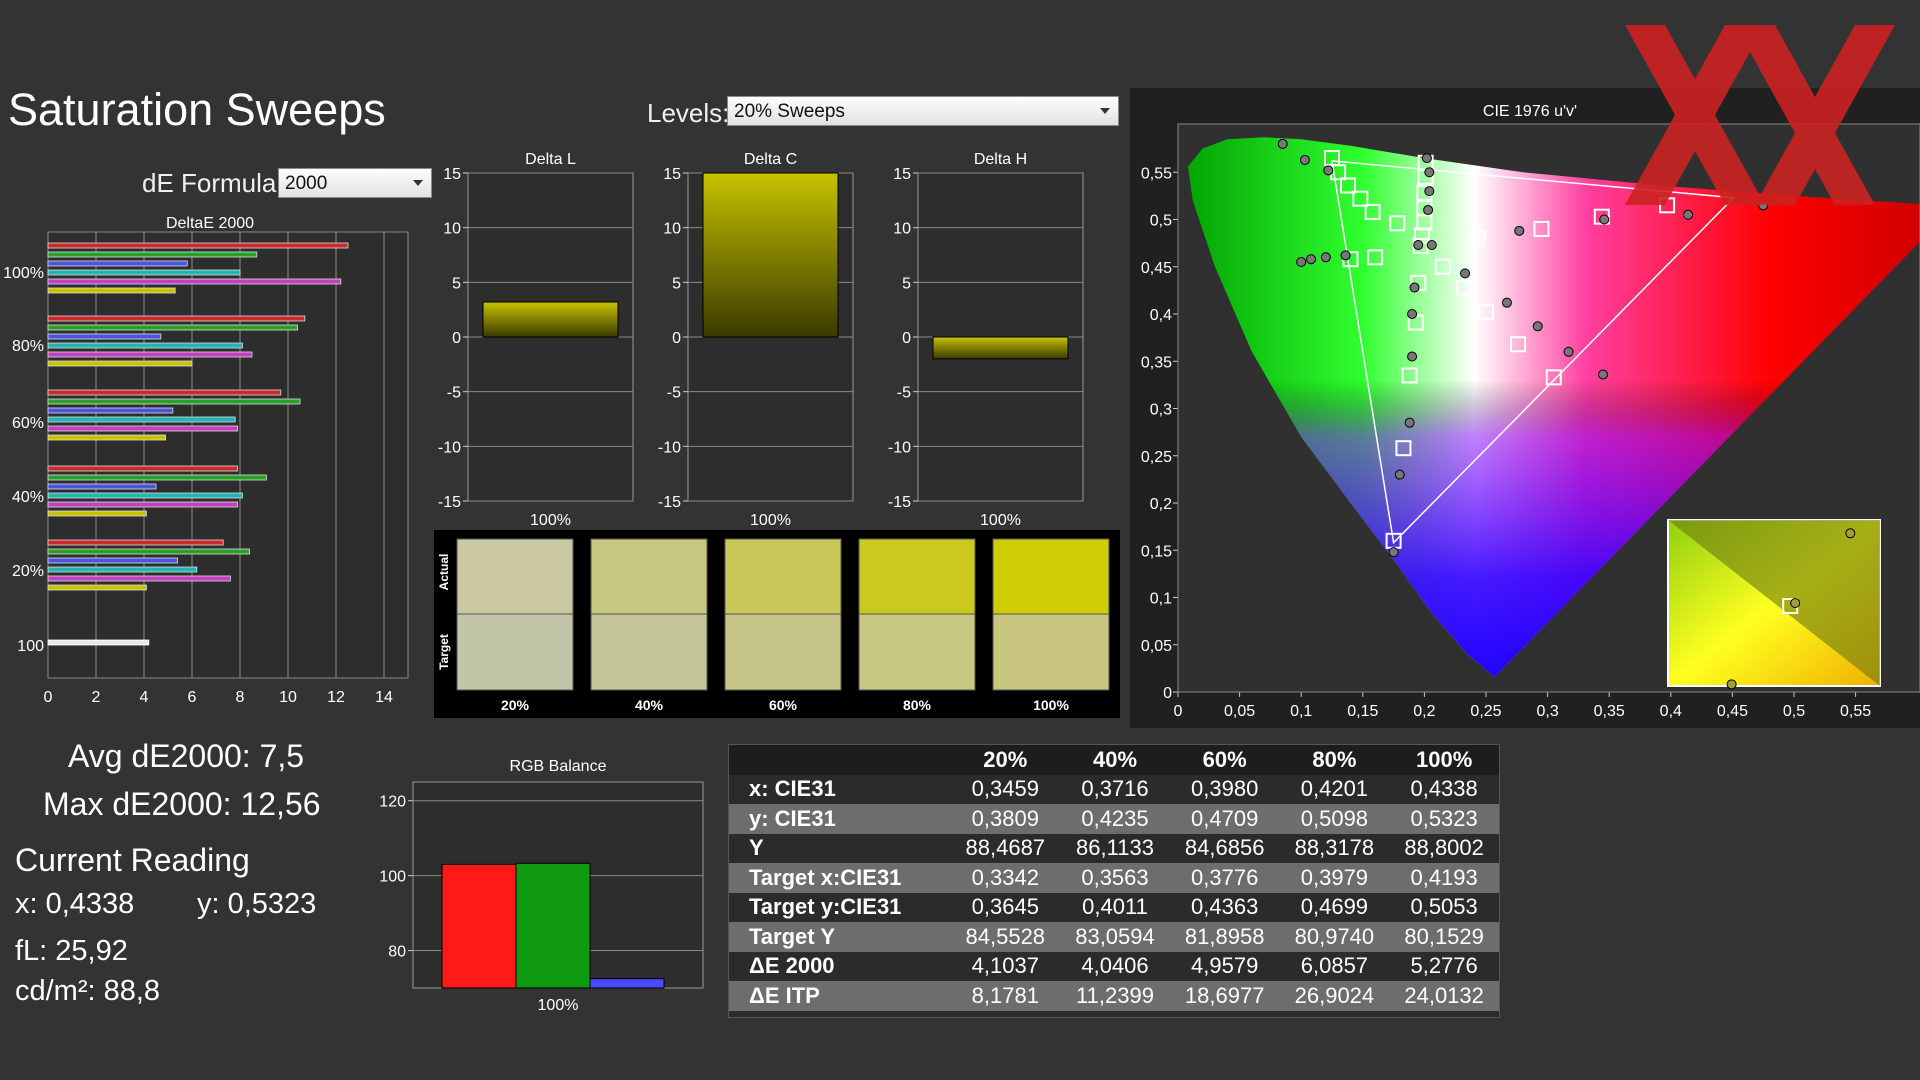 This screenshot has height=1080, width=1920. What do you see at coordinates (1671, 711) in the screenshot?
I see `x-tick-label: 0,4` at bounding box center [1671, 711].